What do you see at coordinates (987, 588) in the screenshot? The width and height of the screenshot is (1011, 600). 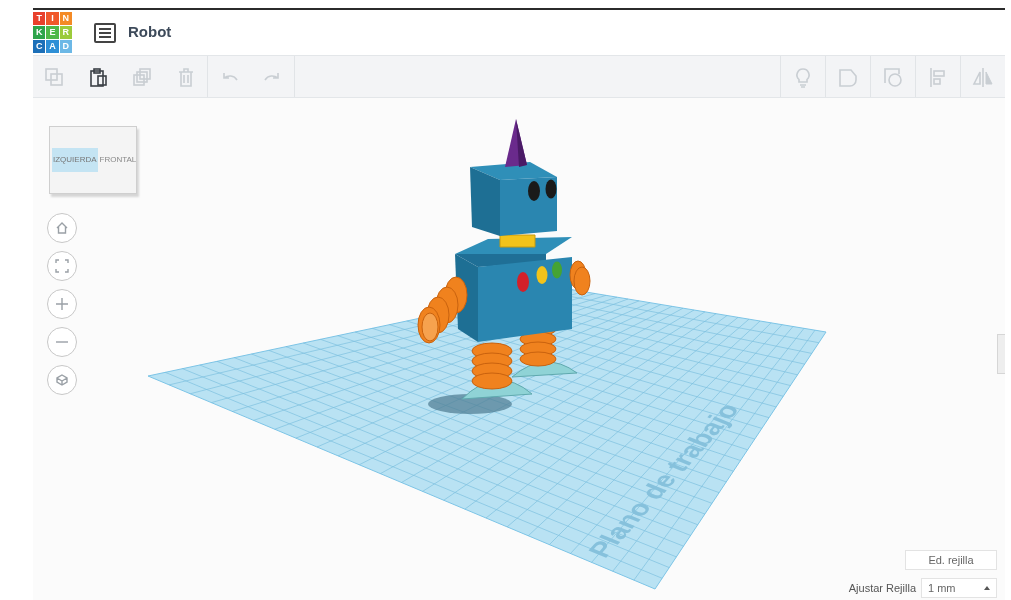 I see `dropdown-icon` at bounding box center [987, 588].